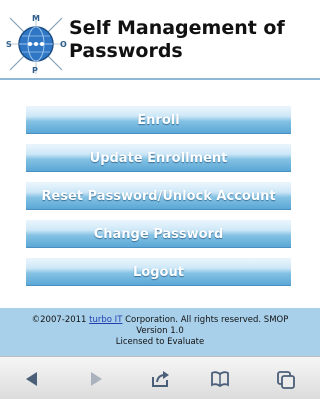  Describe the element at coordinates (35, 70) in the screenshot. I see `logo-letter-p: P` at that location.